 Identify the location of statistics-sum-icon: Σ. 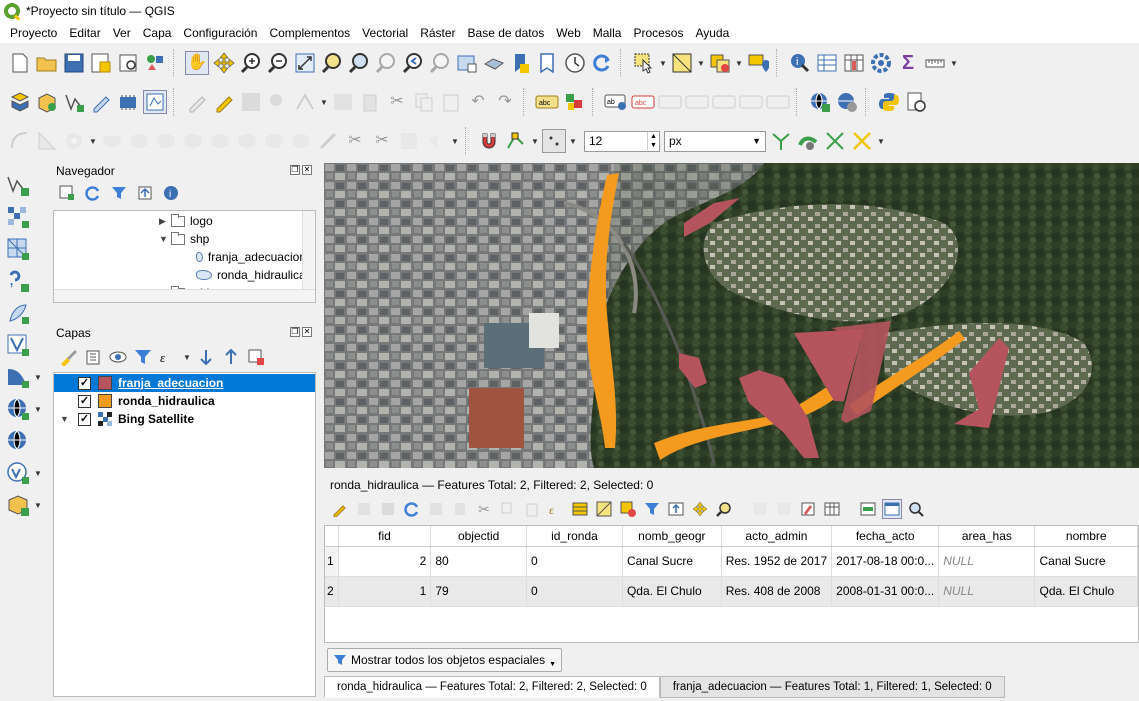
(908, 63).